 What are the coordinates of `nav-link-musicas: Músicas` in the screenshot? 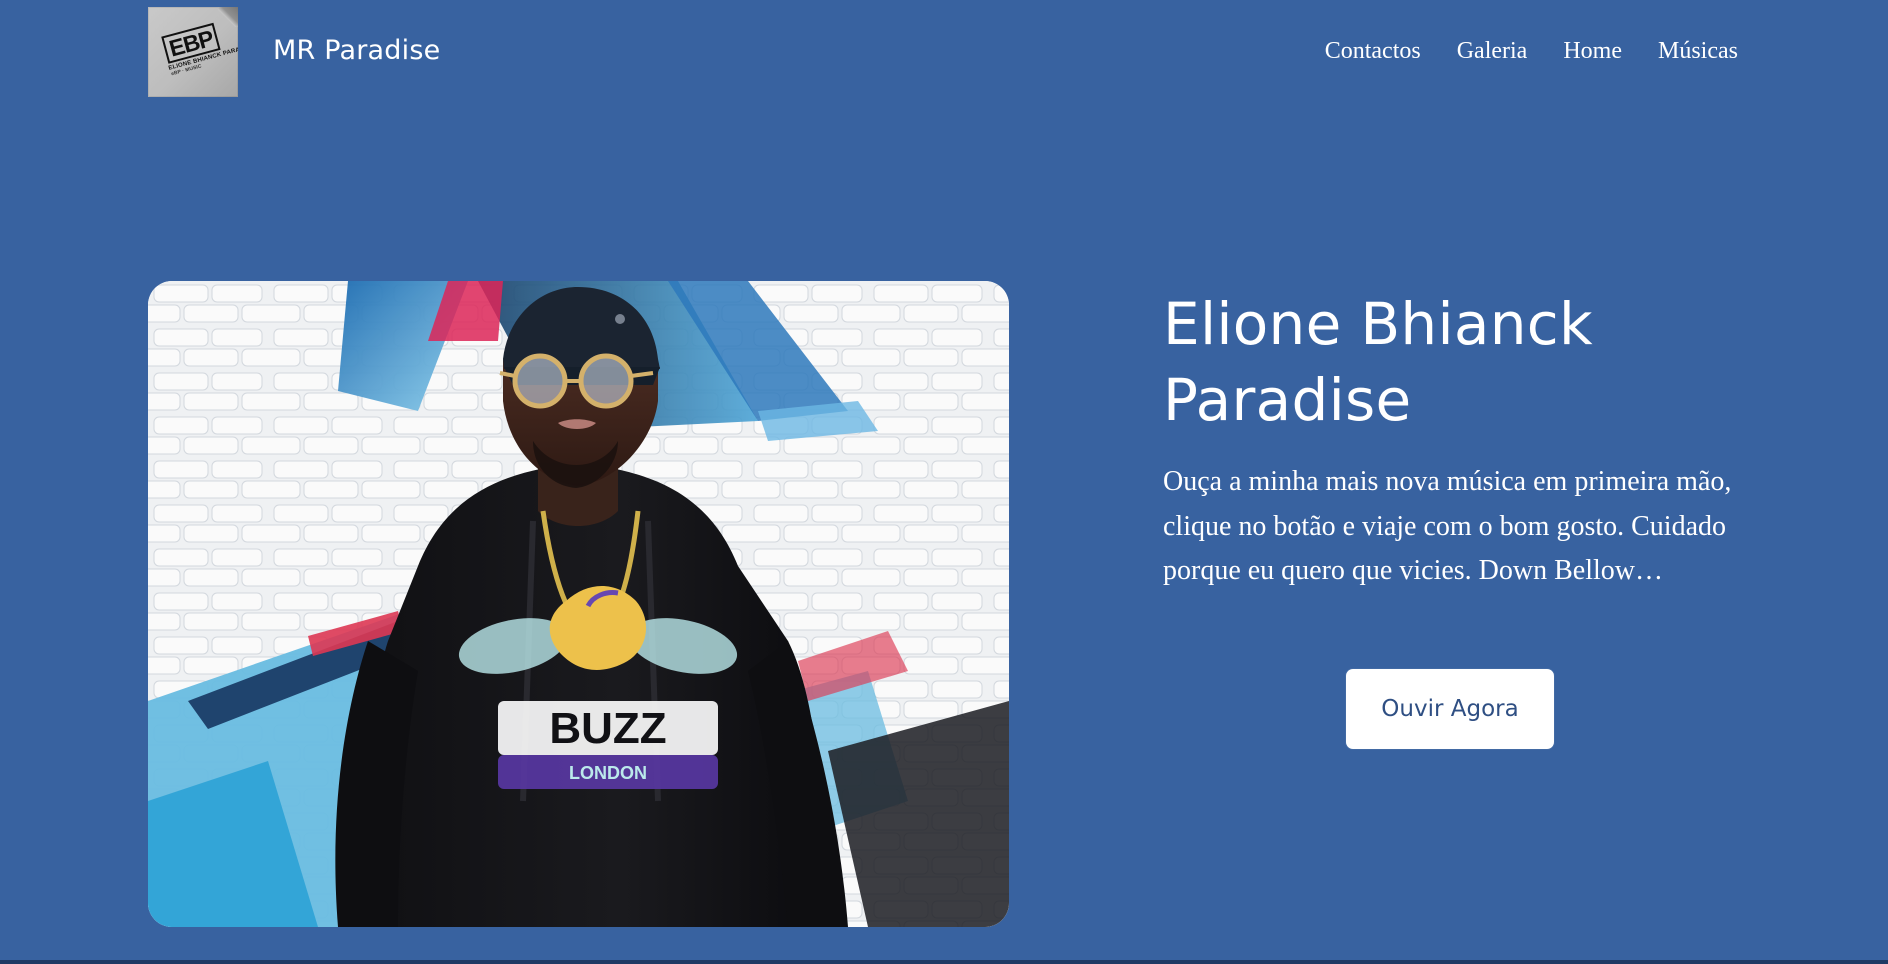 It's located at (1698, 51).